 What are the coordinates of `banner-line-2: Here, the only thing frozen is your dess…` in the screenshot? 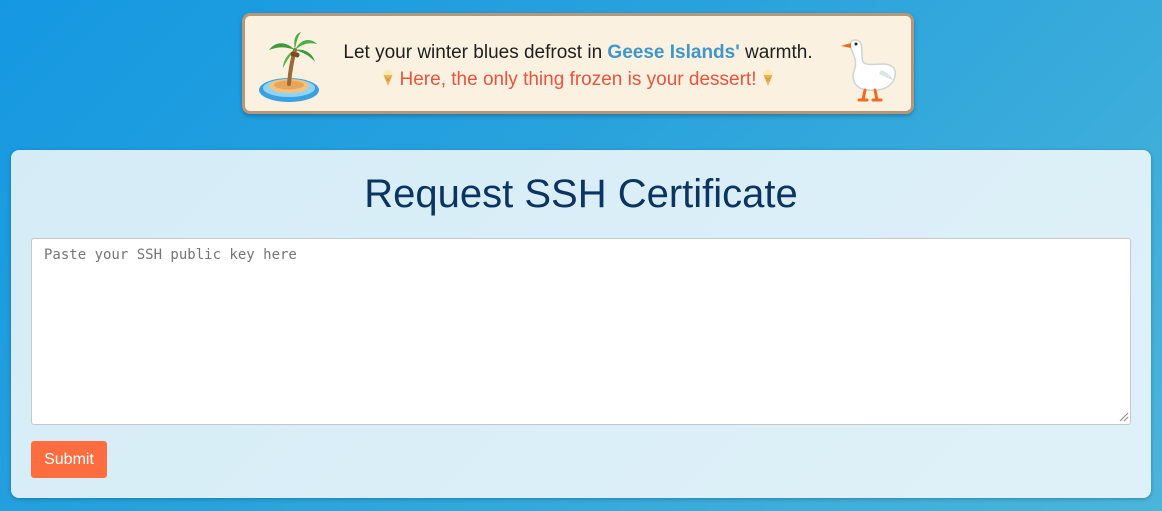 It's located at (578, 80).